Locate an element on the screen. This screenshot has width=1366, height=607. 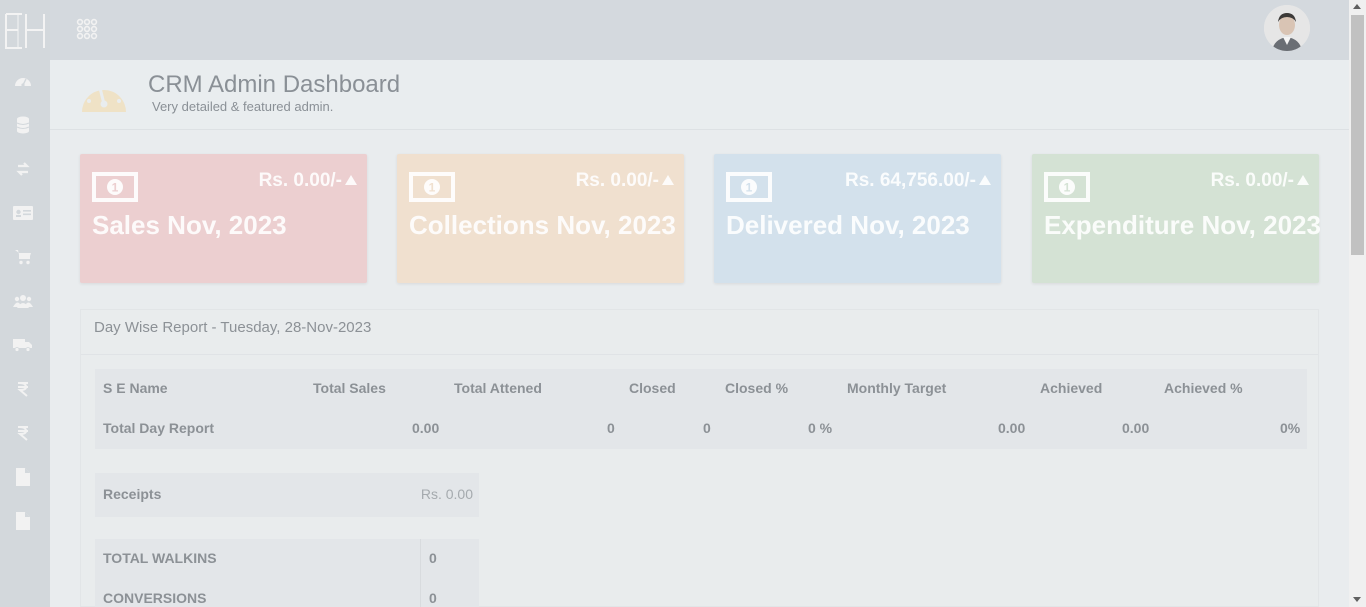
receipts-label: Receipts is located at coordinates (132, 494).